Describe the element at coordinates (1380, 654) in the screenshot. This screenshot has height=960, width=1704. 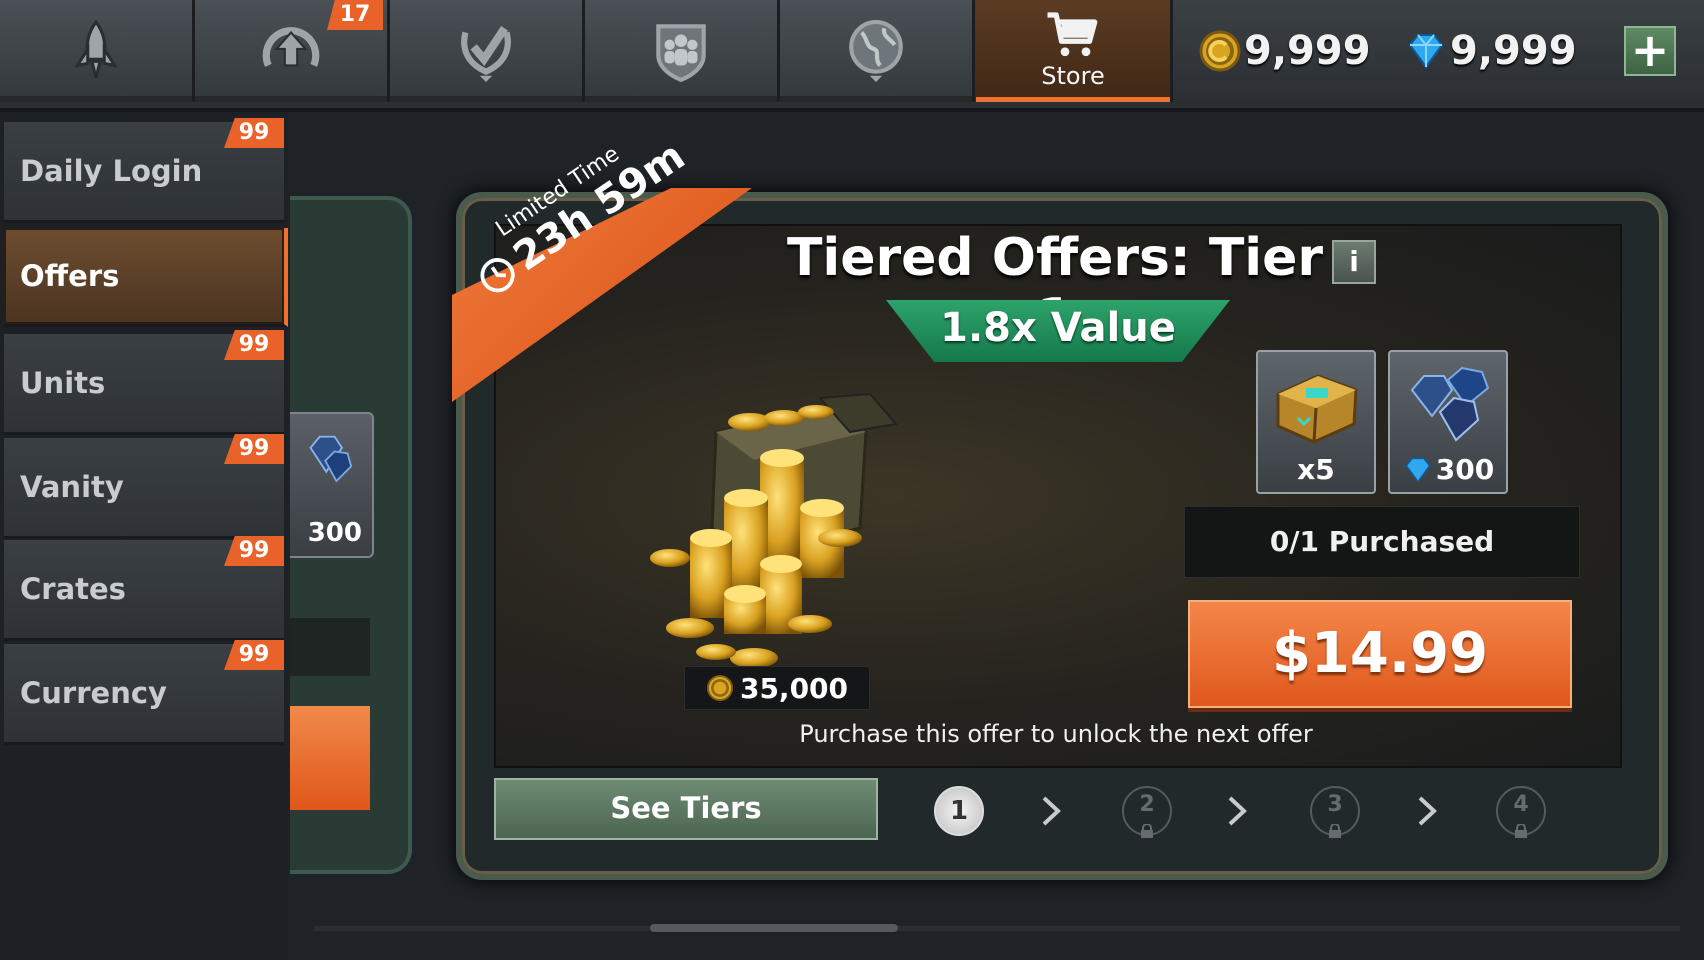
I see `buy-button: $14.99` at that location.